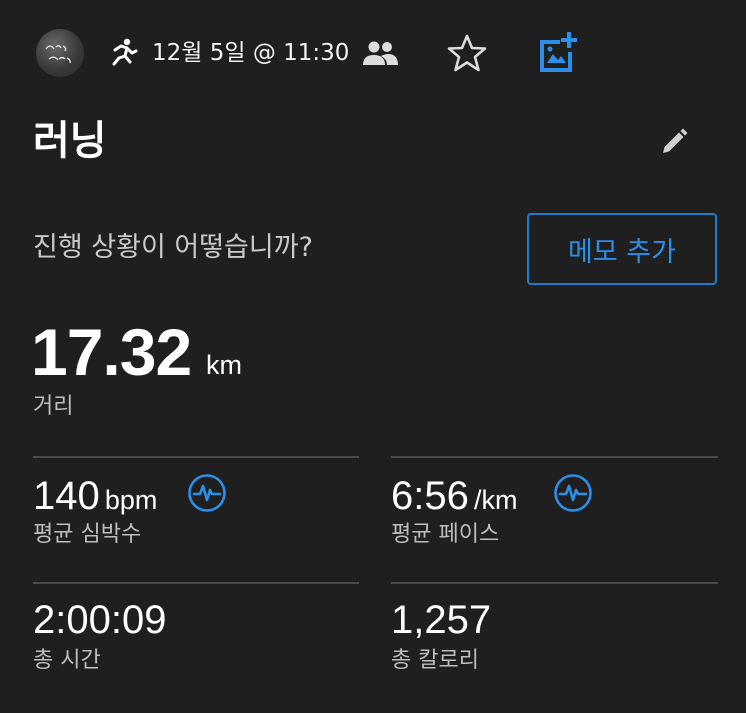 This screenshot has height=713, width=746. Describe the element at coordinates (87, 534) in the screenshot. I see `heart-rate-label: 평균 심박수` at that location.